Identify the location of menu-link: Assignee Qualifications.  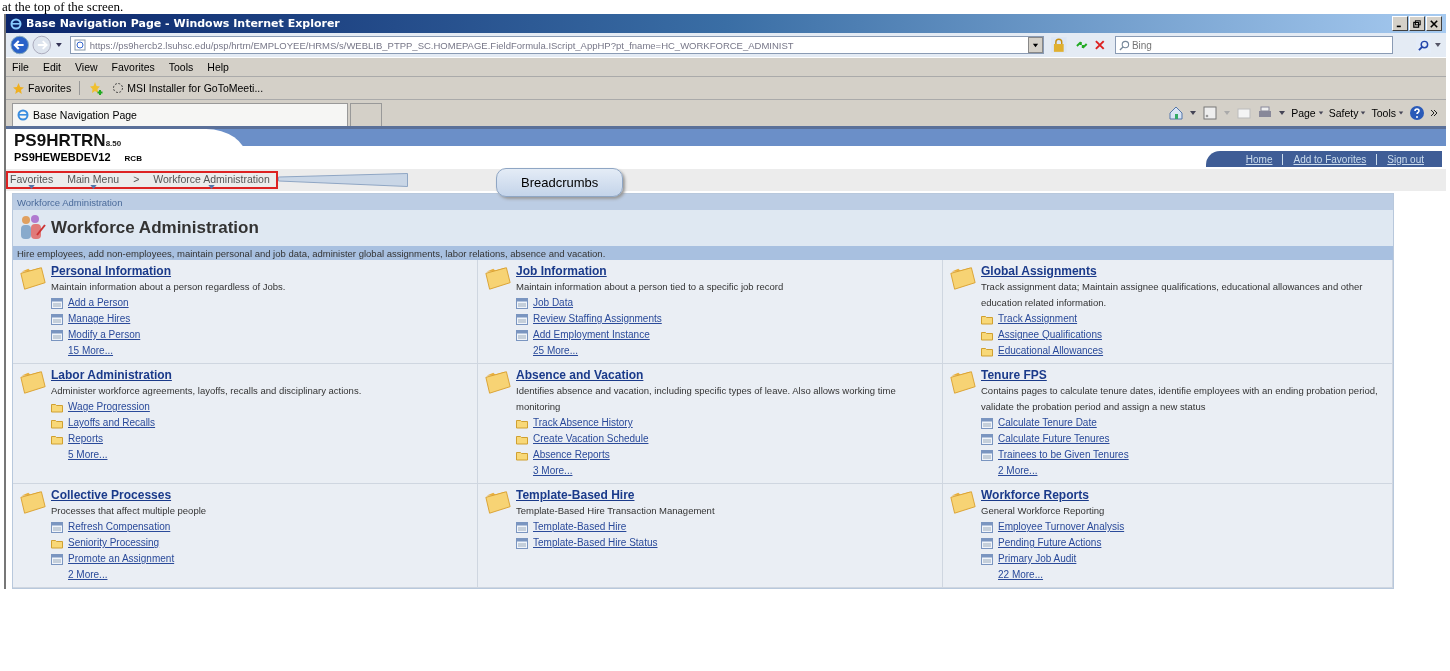
(1050, 335).